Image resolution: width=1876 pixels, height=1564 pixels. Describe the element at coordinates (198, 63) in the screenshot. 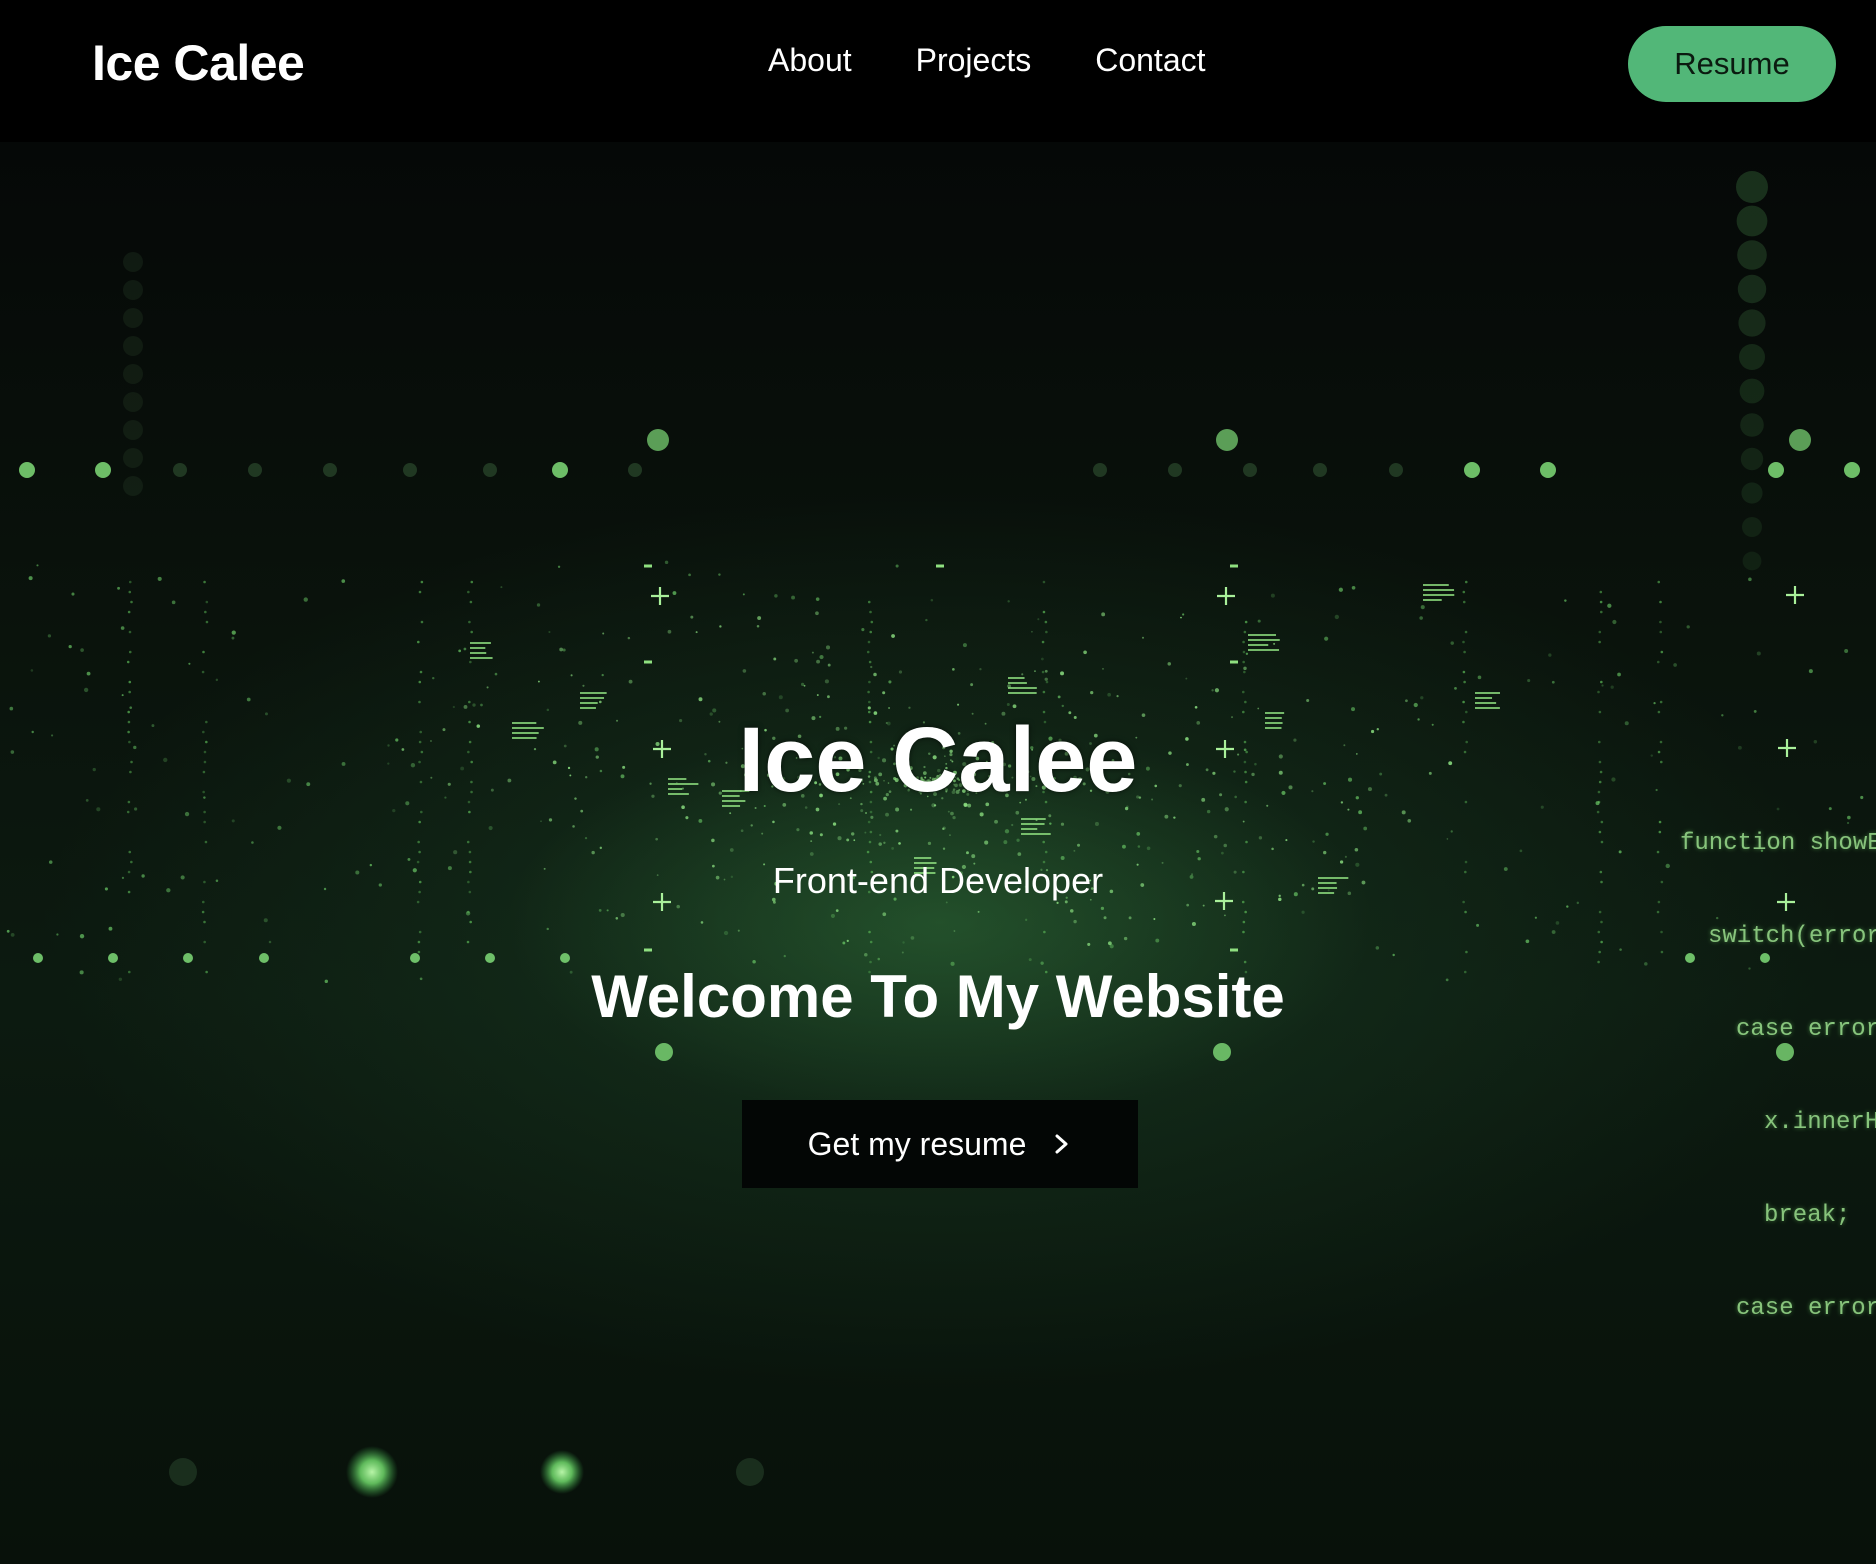

I see `brand-logo: Ice Calee` at that location.